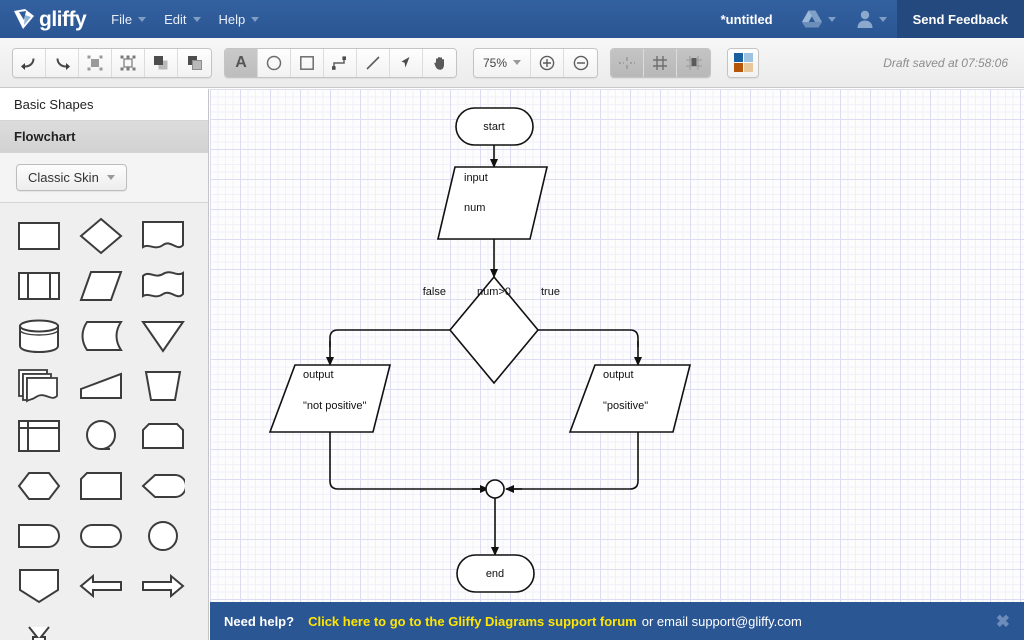  I want to click on shape-shield-pentagon, so click(39, 586).